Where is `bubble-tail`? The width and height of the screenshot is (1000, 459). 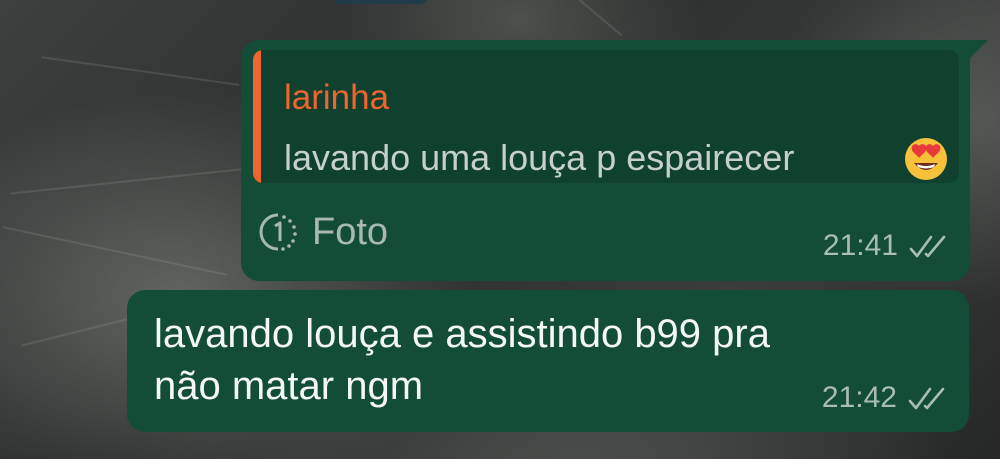
bubble-tail is located at coordinates (979, 49).